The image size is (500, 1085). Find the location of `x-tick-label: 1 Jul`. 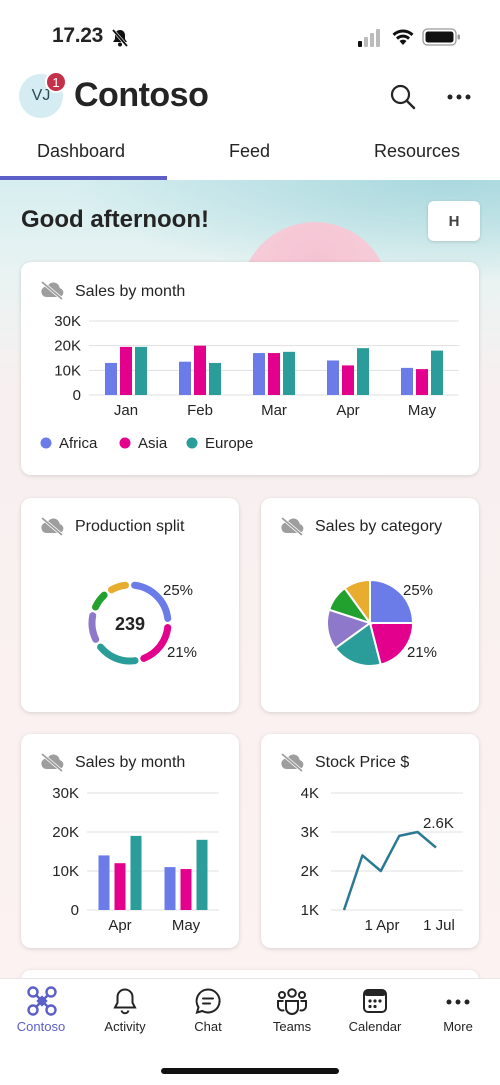

x-tick-label: 1 Jul is located at coordinates (439, 925).